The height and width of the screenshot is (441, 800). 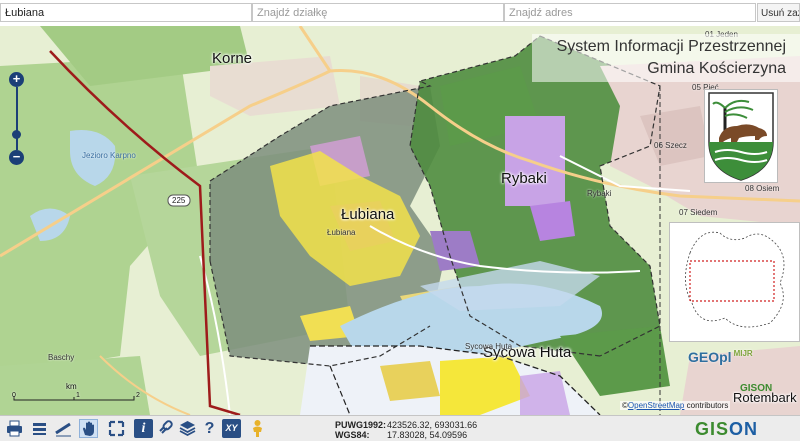 I want to click on xy-icon: XY, so click(x=231, y=428).